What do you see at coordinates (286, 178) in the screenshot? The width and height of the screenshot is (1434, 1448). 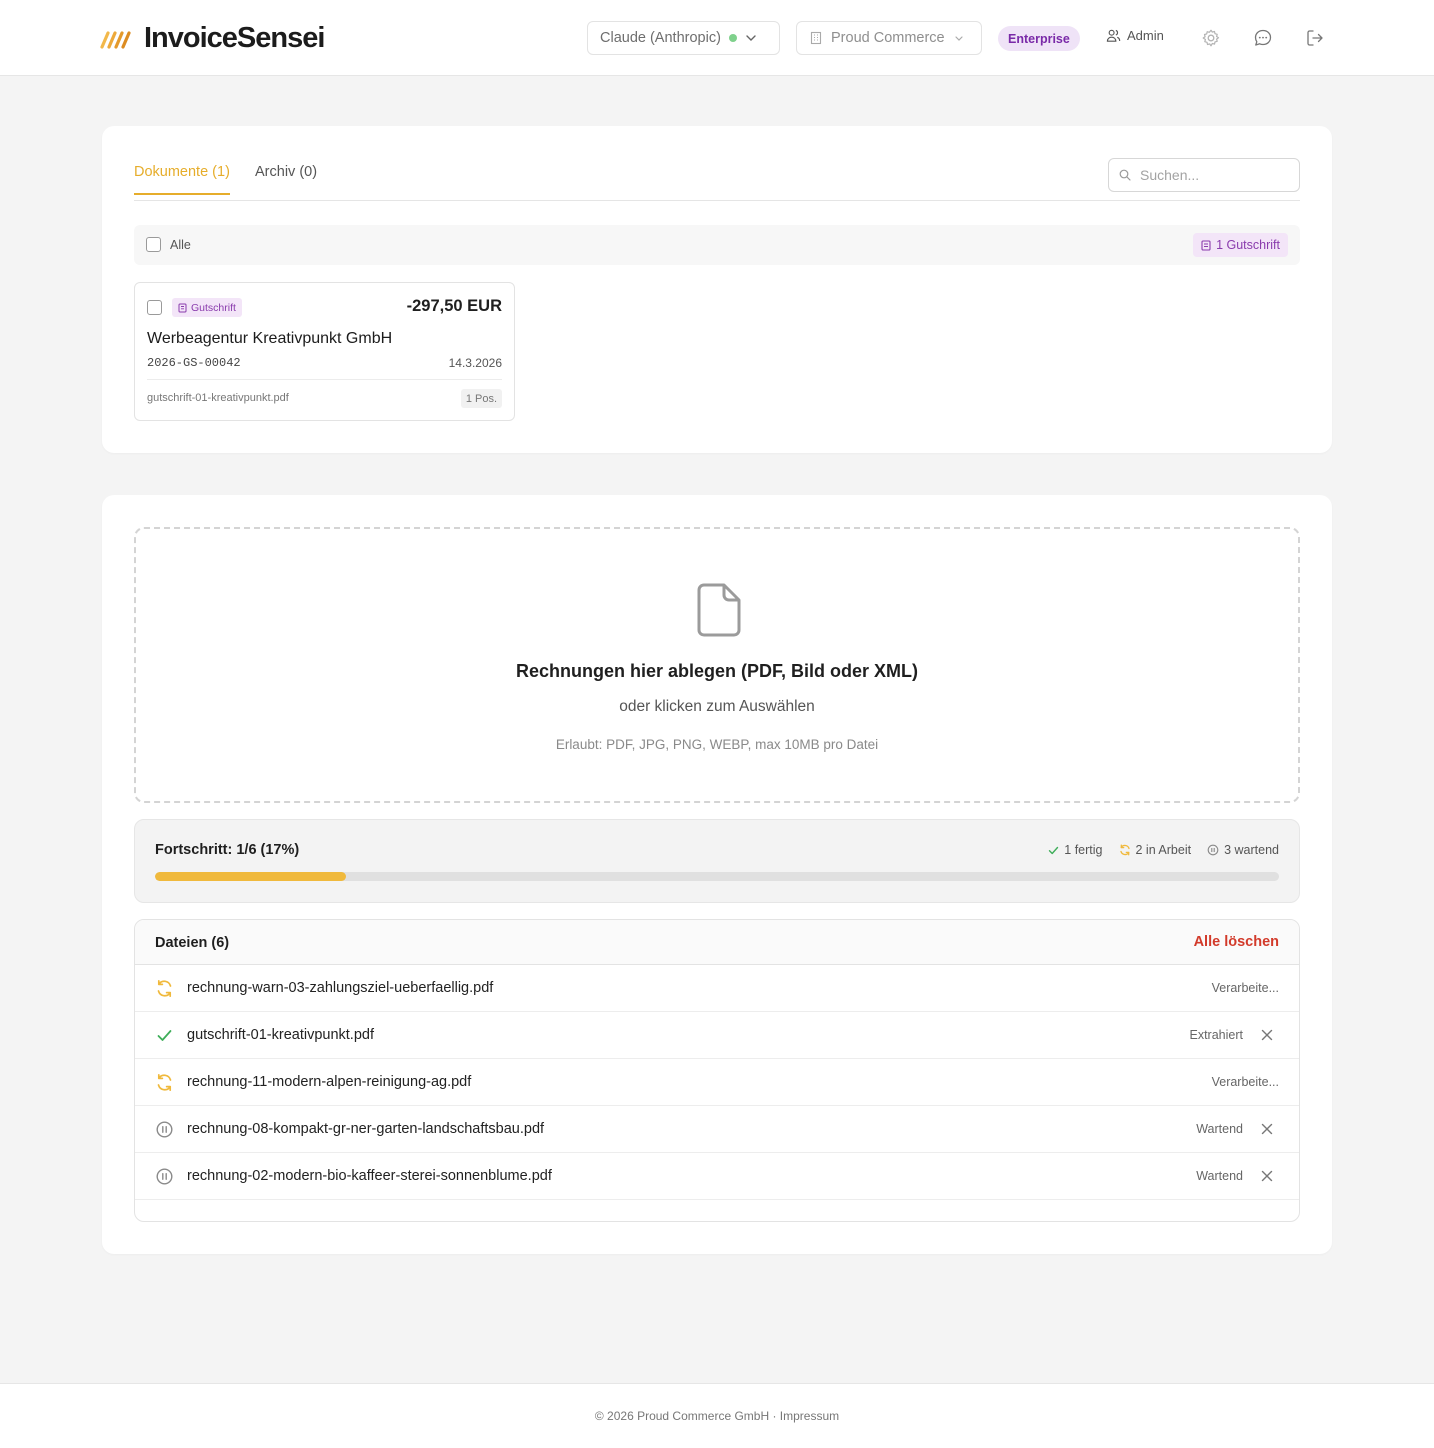 I see `tab-archive: Archiv (0)` at bounding box center [286, 178].